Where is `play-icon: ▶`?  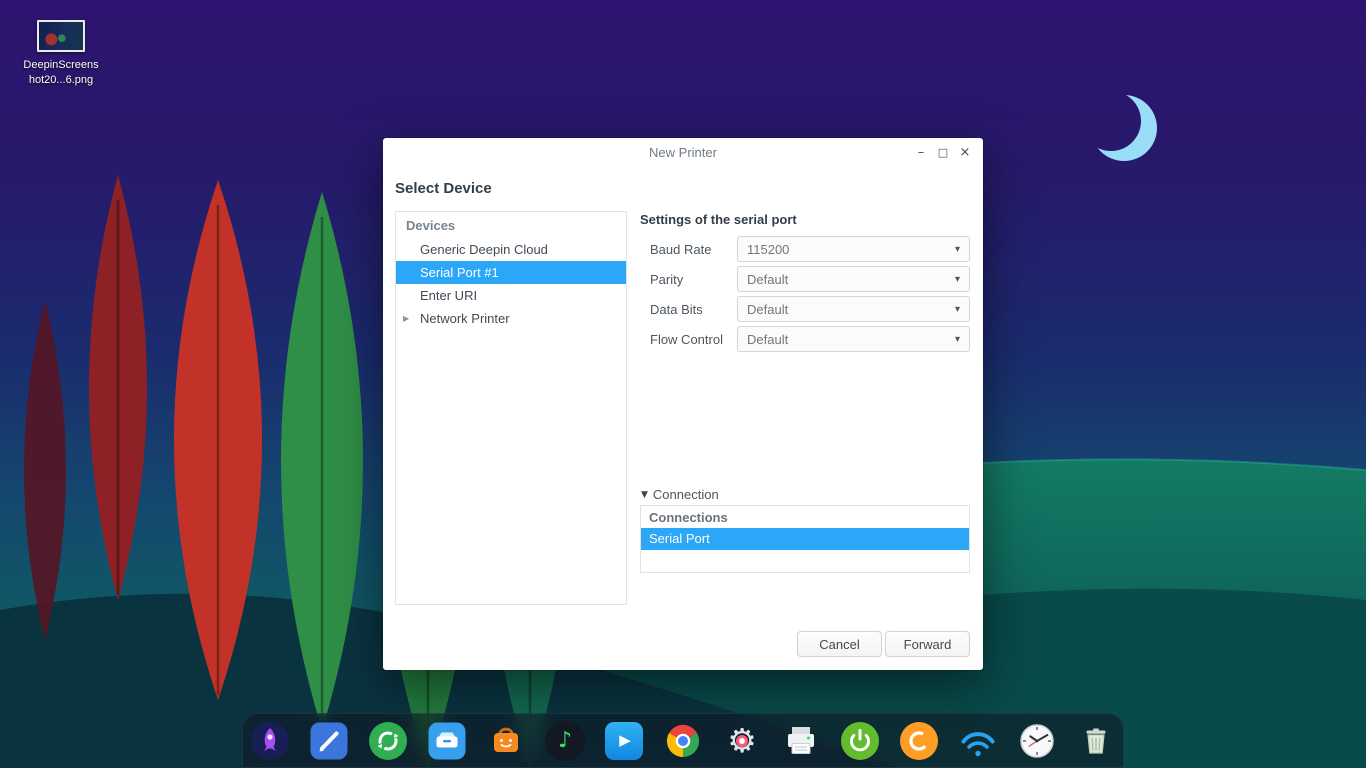
play-icon: ▶ is located at coordinates (625, 740).